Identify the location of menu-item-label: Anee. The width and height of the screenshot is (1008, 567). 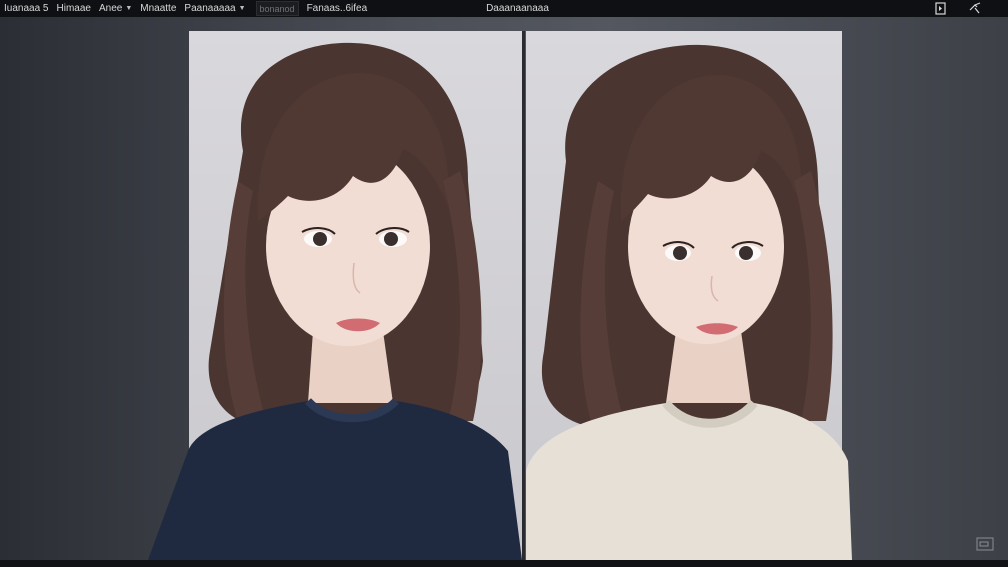
(110, 8).